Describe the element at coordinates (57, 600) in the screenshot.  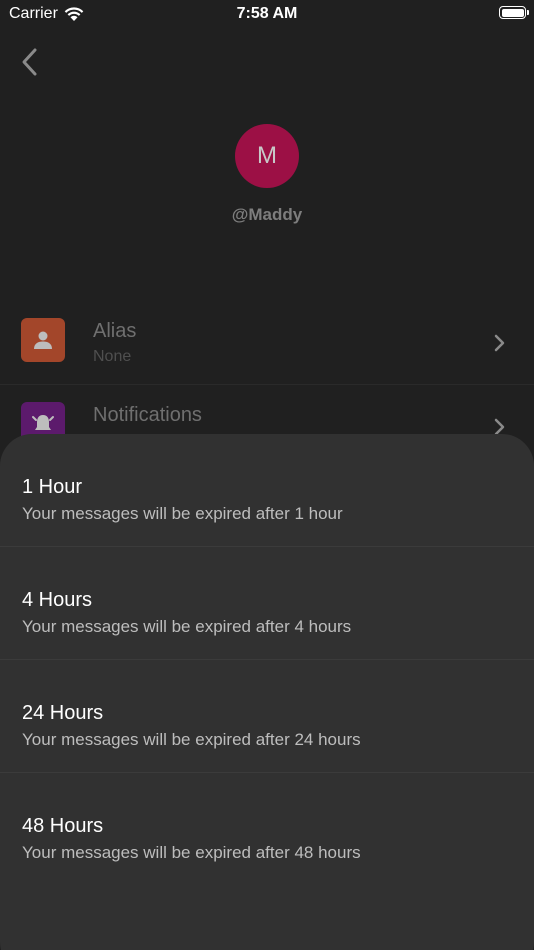
I see `option-title: 4 Hours` at that location.